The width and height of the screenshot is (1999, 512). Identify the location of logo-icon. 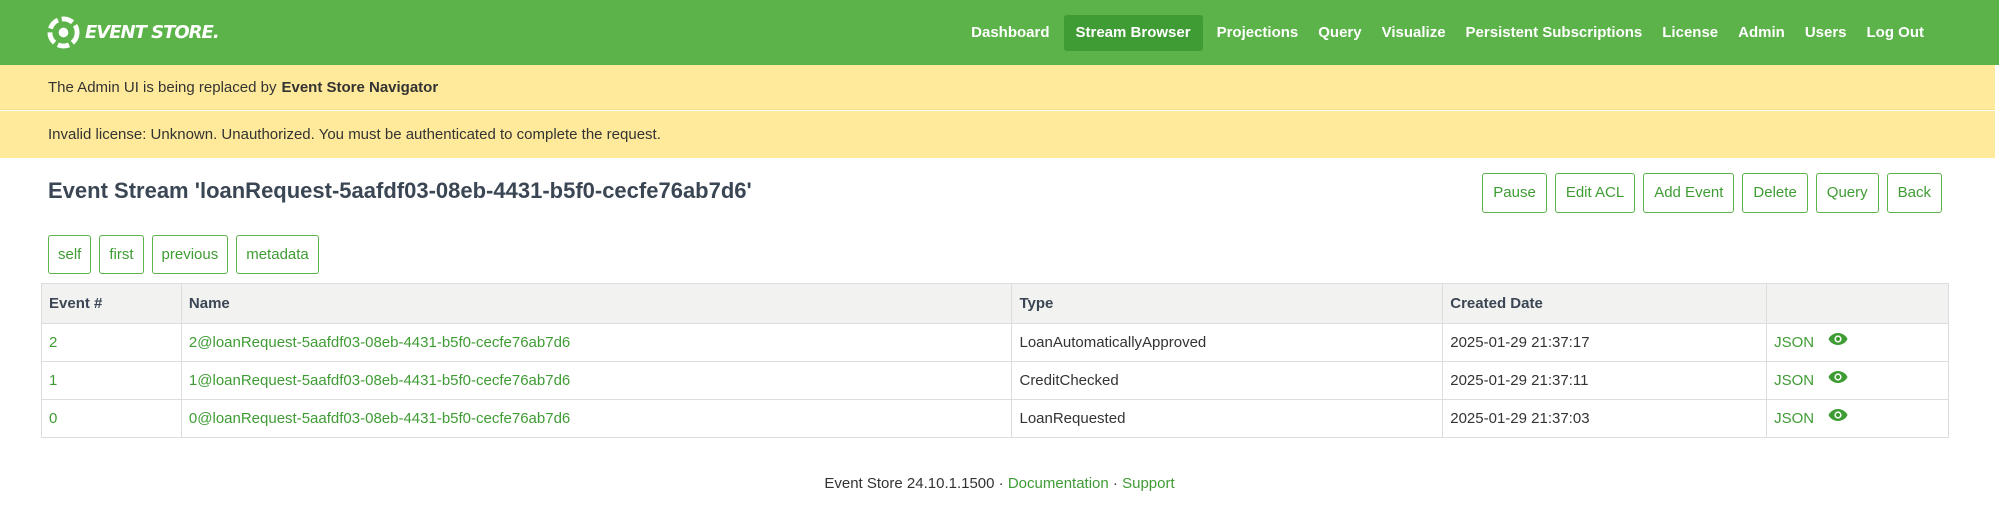
(63, 32).